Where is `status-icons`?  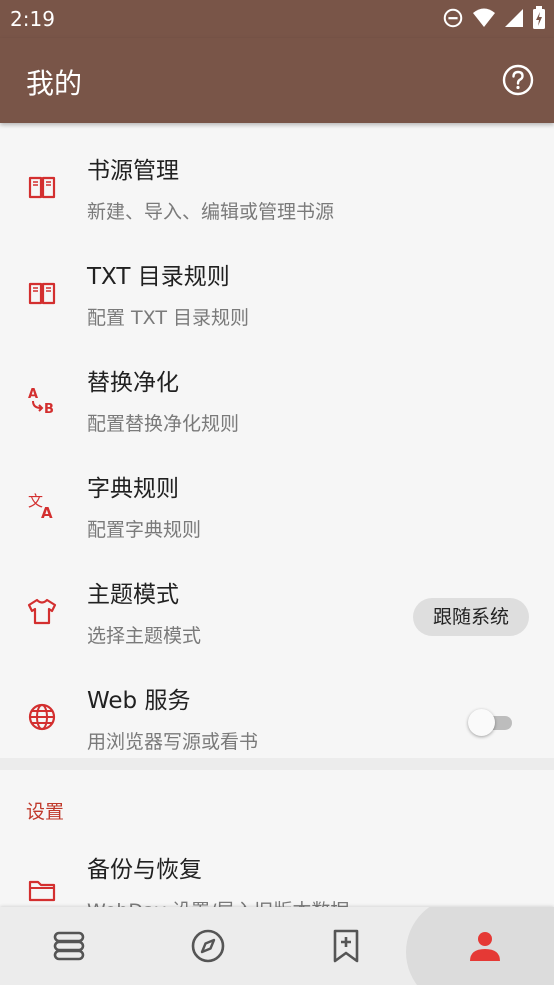 status-icons is located at coordinates (494, 18).